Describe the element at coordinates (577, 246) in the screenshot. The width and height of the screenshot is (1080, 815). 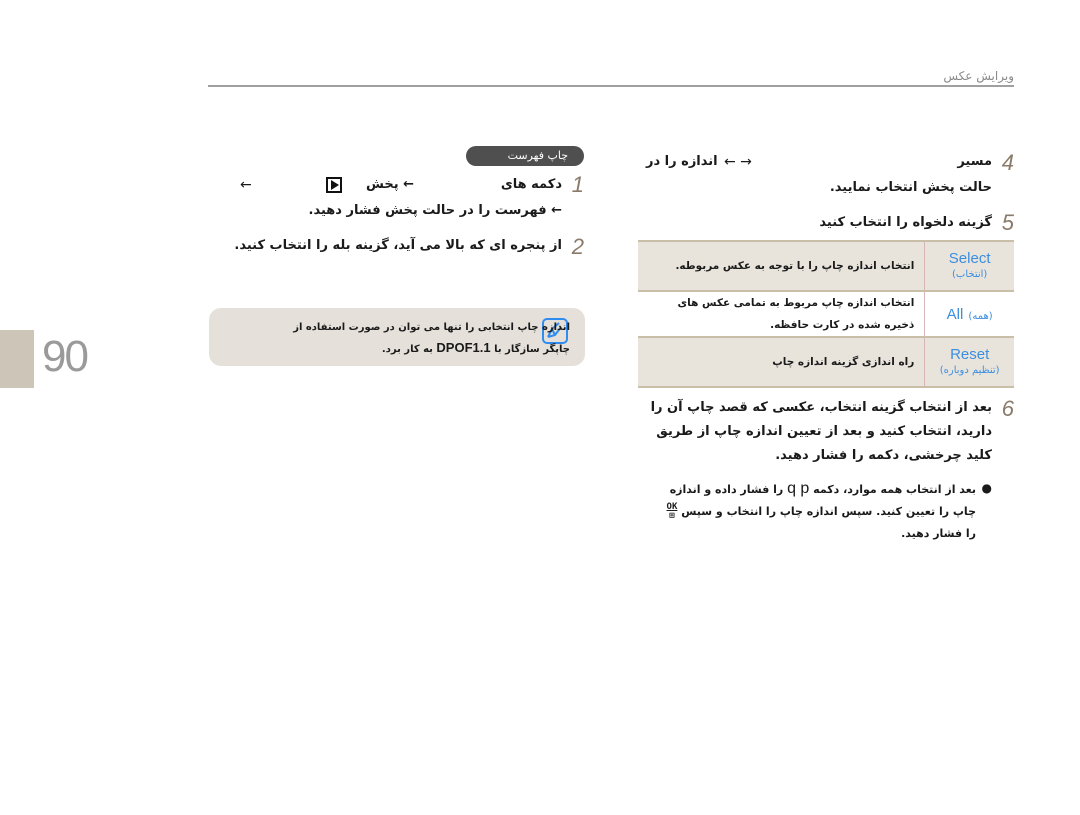
I see `step-2-number: 2` at that location.